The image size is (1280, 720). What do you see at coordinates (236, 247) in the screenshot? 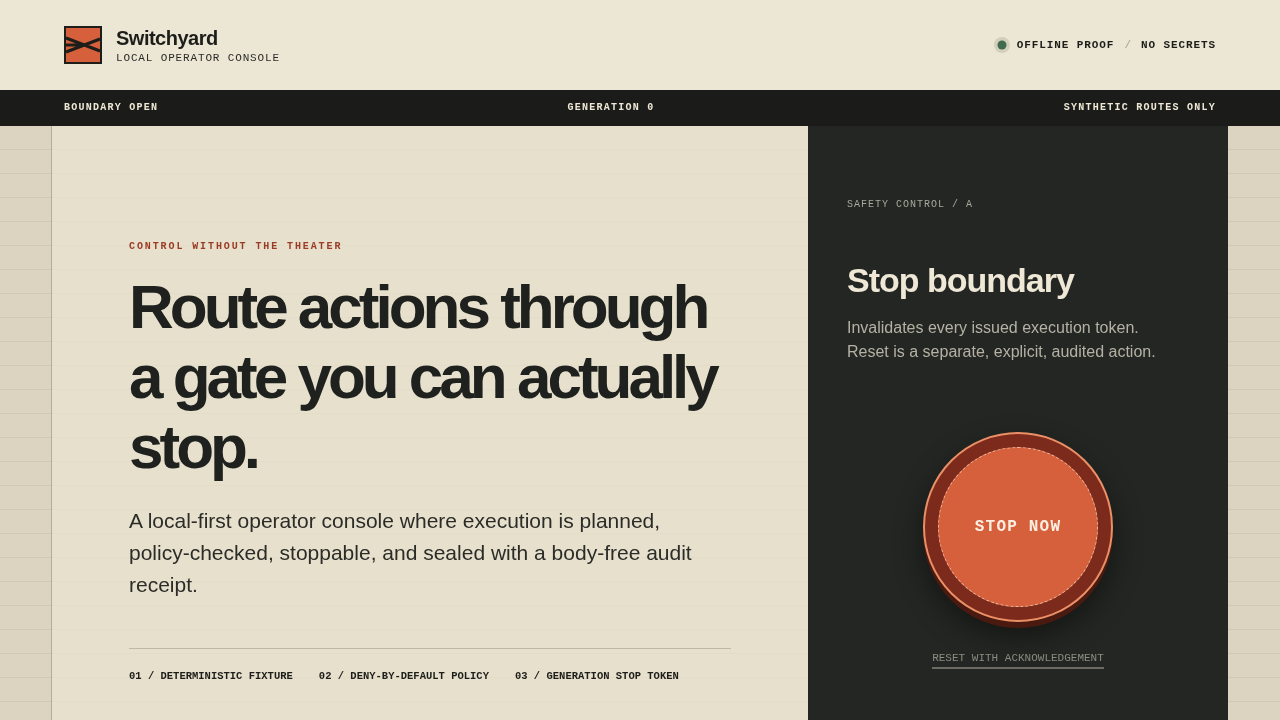
I see `eyebrow-label: CONTROL WITHOUT THE THEATER` at bounding box center [236, 247].